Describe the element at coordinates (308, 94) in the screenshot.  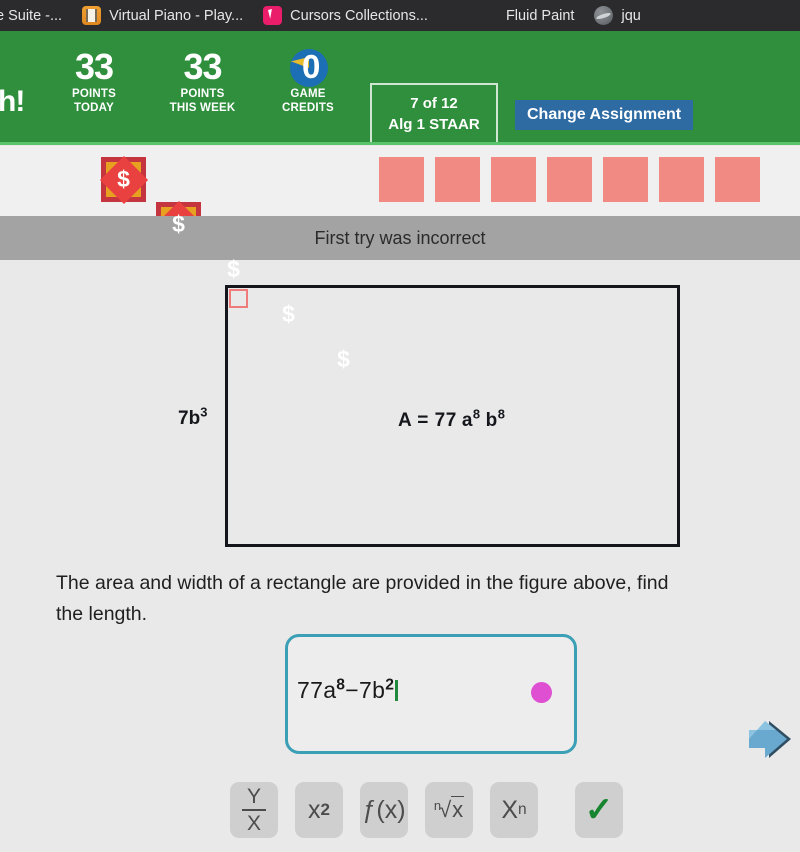
I see `game-credits-label-1: GAME` at that location.